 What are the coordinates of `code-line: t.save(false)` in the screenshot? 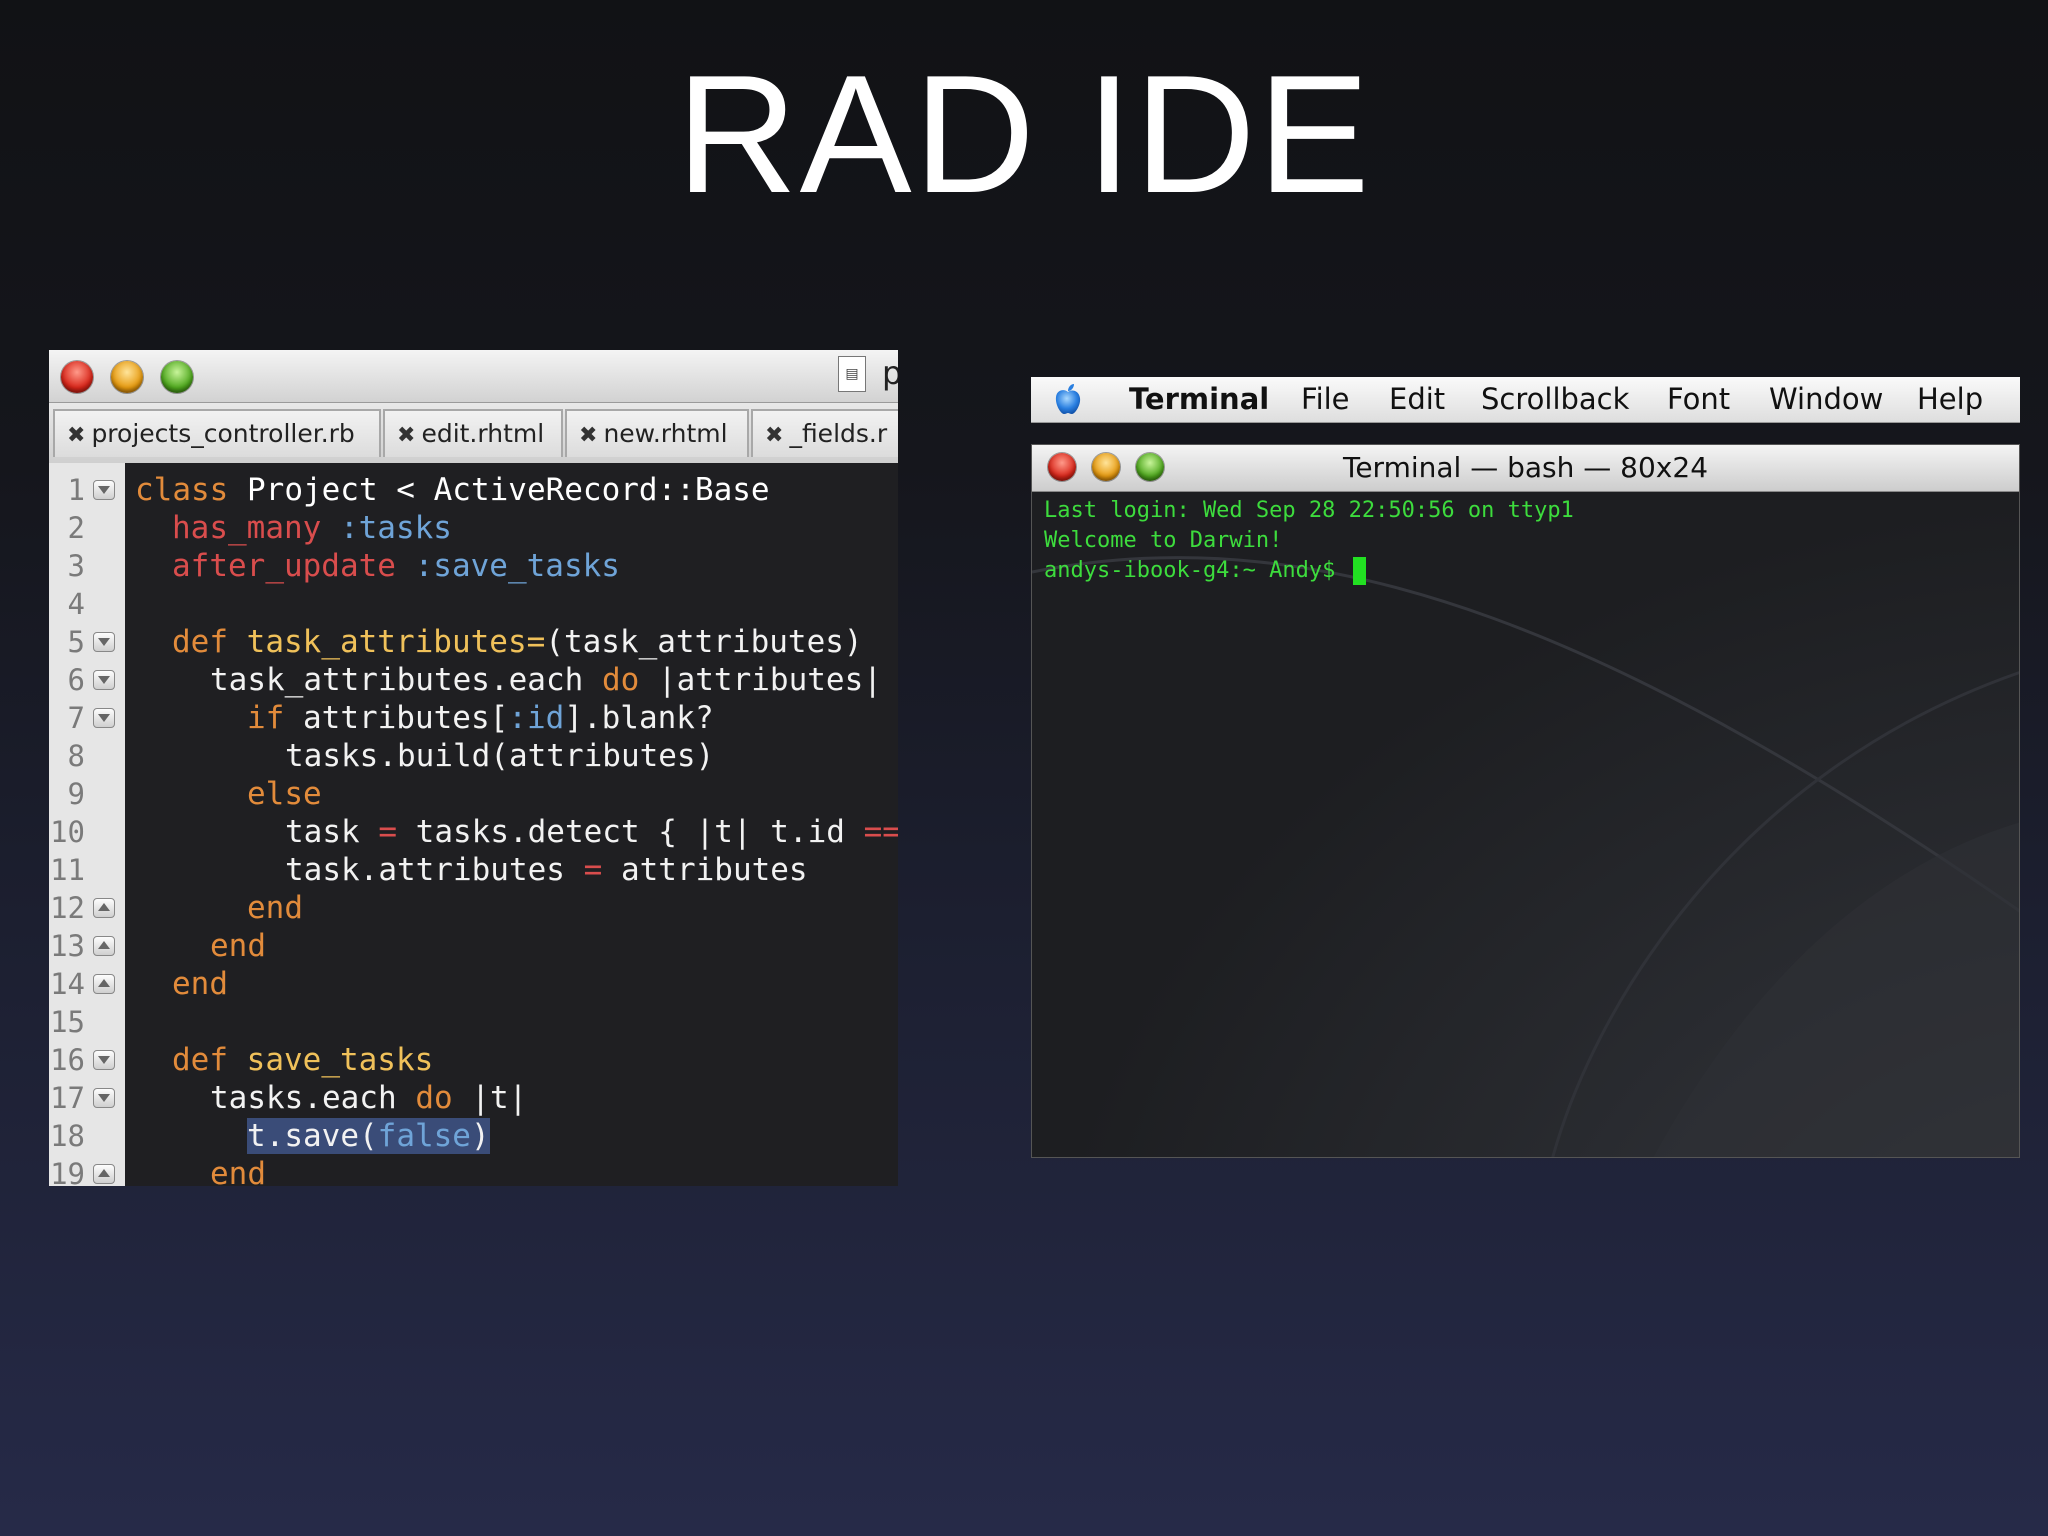 It's located at (368, 1136).